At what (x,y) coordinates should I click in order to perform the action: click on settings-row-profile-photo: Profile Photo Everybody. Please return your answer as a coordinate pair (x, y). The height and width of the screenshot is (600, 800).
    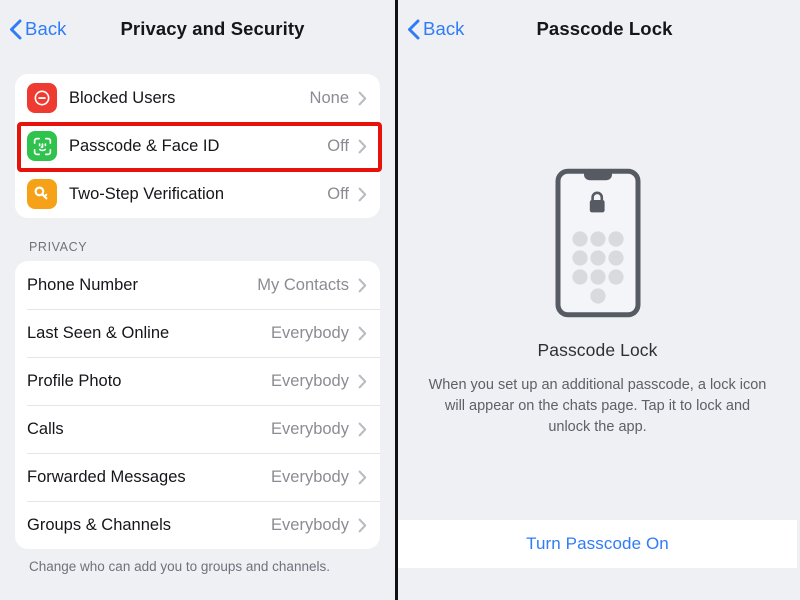
    Looking at the image, I should click on (197, 381).